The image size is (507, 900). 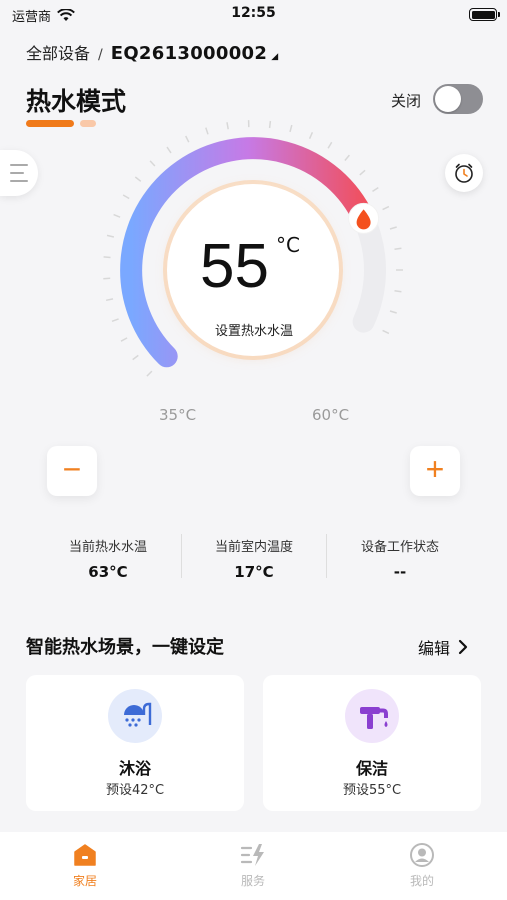 I want to click on stat-device-status: 设备工作状态 --, so click(x=400, y=558).